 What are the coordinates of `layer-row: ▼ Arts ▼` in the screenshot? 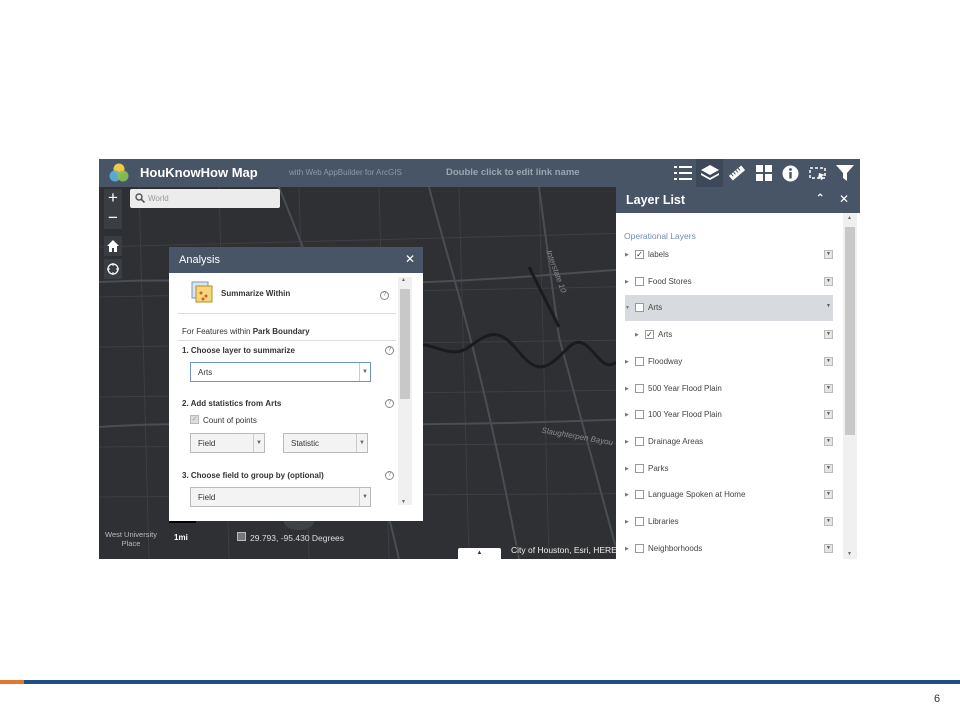 It's located at (729, 308).